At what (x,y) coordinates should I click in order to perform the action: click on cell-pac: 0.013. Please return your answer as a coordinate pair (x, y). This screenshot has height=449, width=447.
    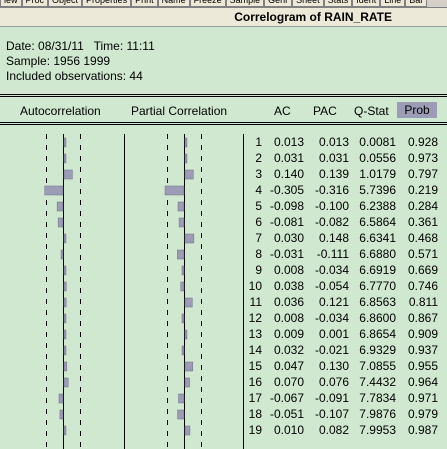
    Looking at the image, I should click on (333, 142).